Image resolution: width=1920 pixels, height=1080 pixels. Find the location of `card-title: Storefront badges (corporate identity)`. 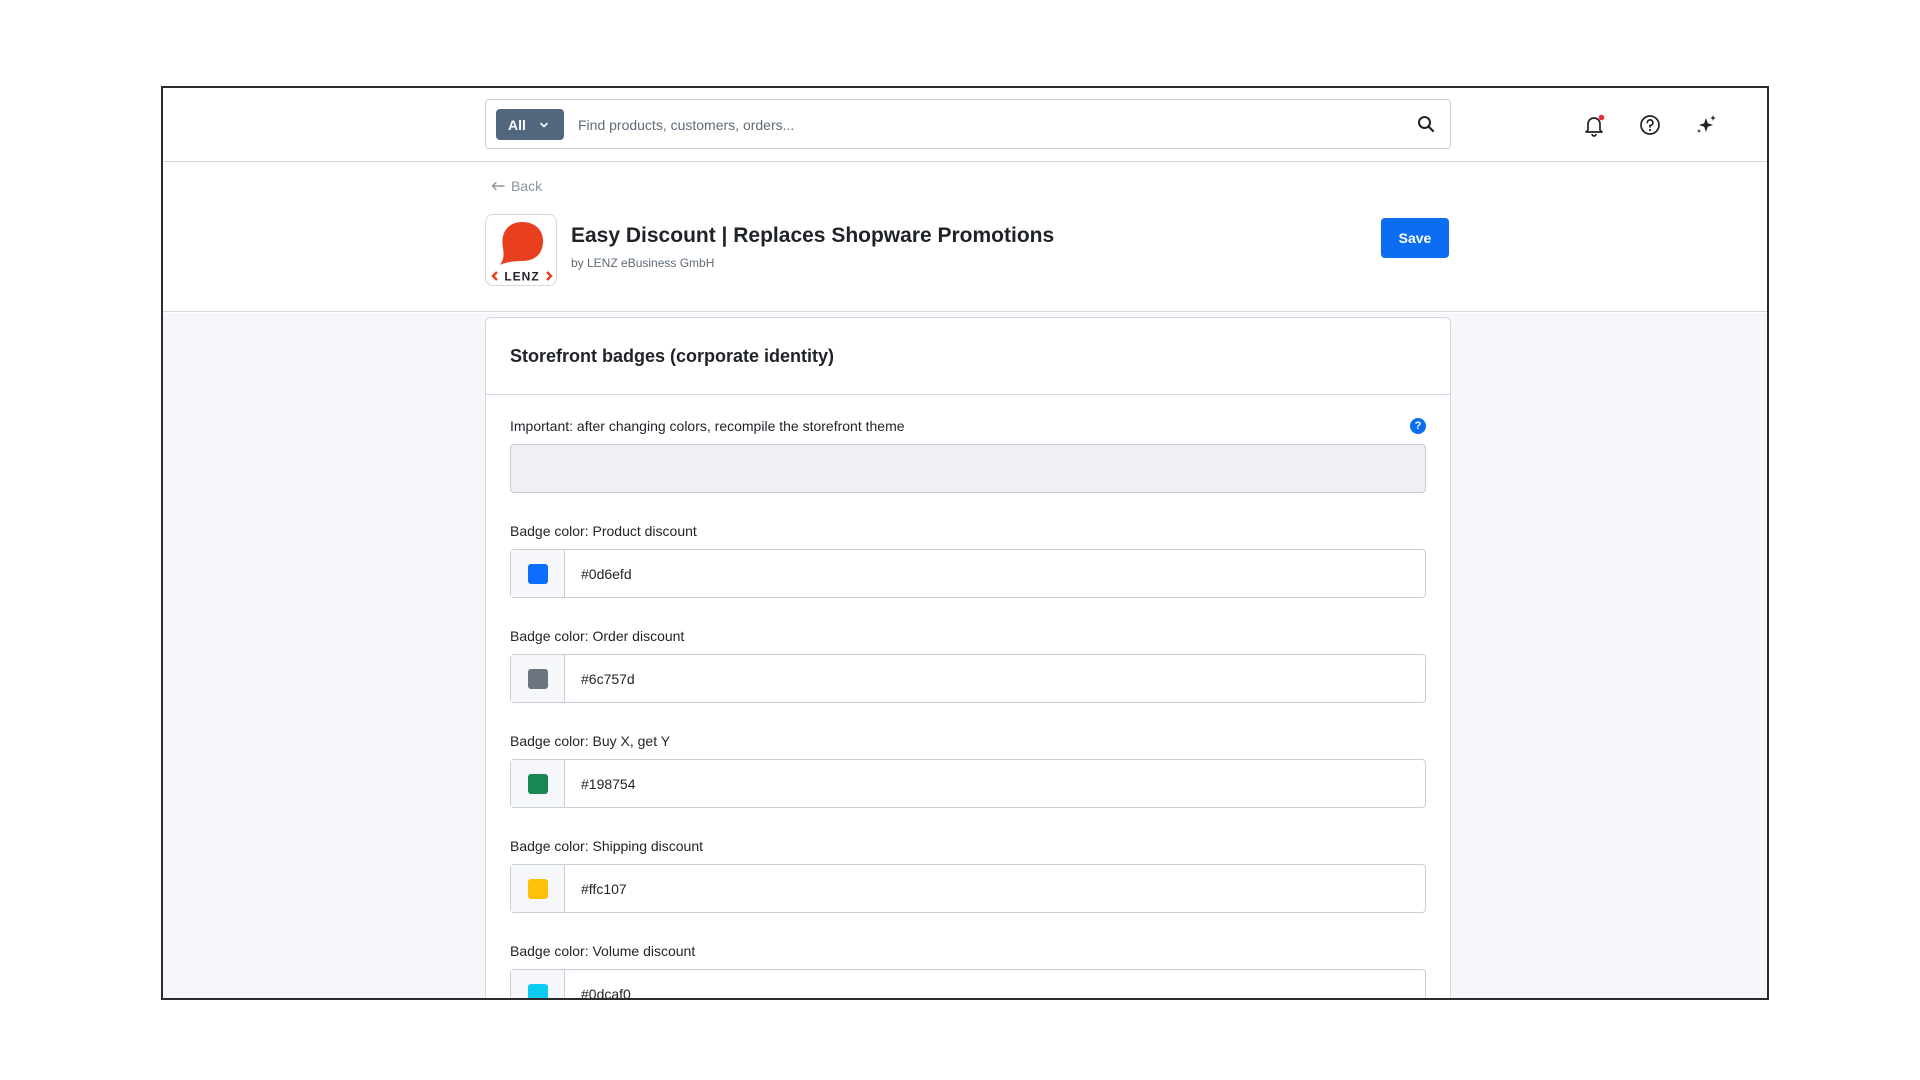

card-title: Storefront badges (corporate identity) is located at coordinates (672, 356).